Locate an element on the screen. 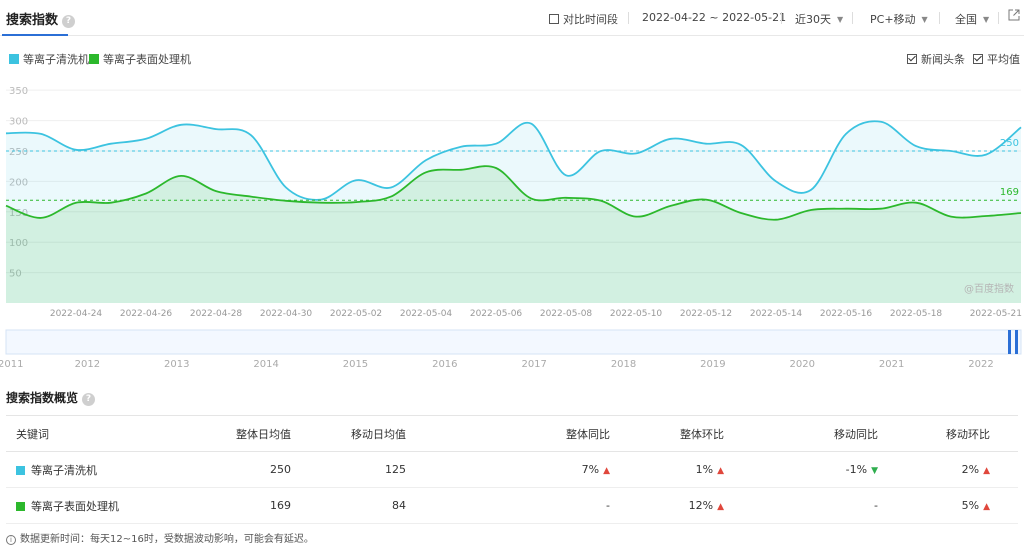 Image resolution: width=1024 pixels, height=553 pixels. x-tick-label: 2022-05-06 is located at coordinates (496, 314).